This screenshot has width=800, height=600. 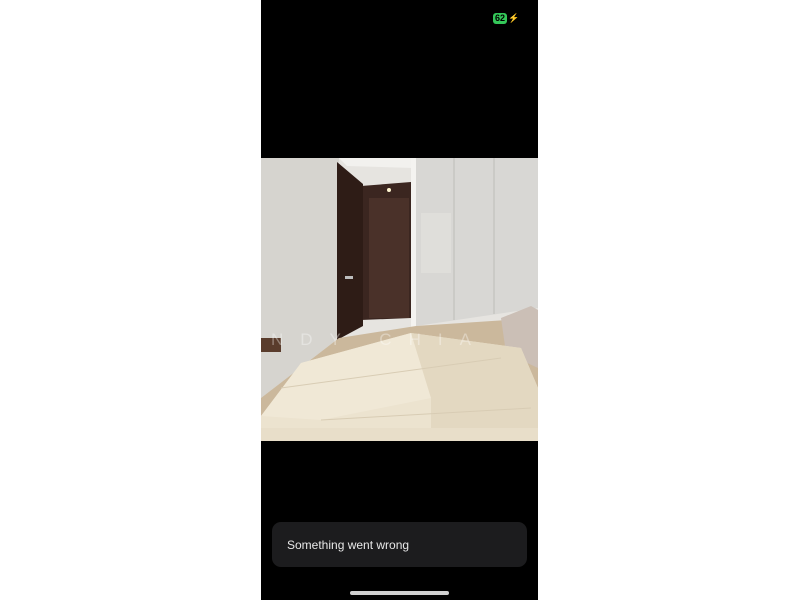 I want to click on error-toast: Something went wrong, so click(x=399, y=544).